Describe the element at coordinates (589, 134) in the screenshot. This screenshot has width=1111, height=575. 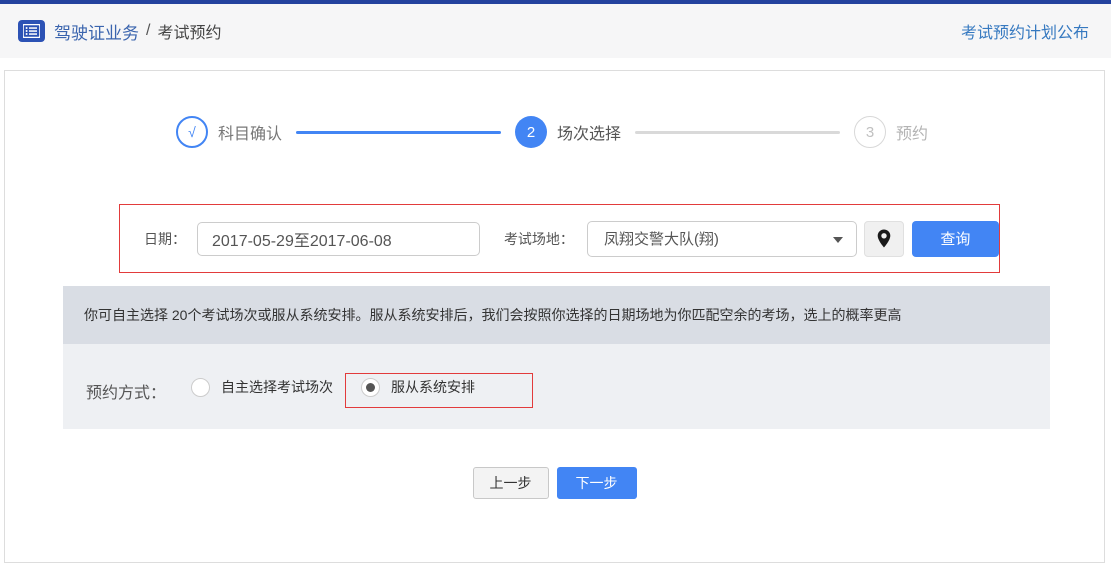
I see `step-2-label: 场次选择` at that location.